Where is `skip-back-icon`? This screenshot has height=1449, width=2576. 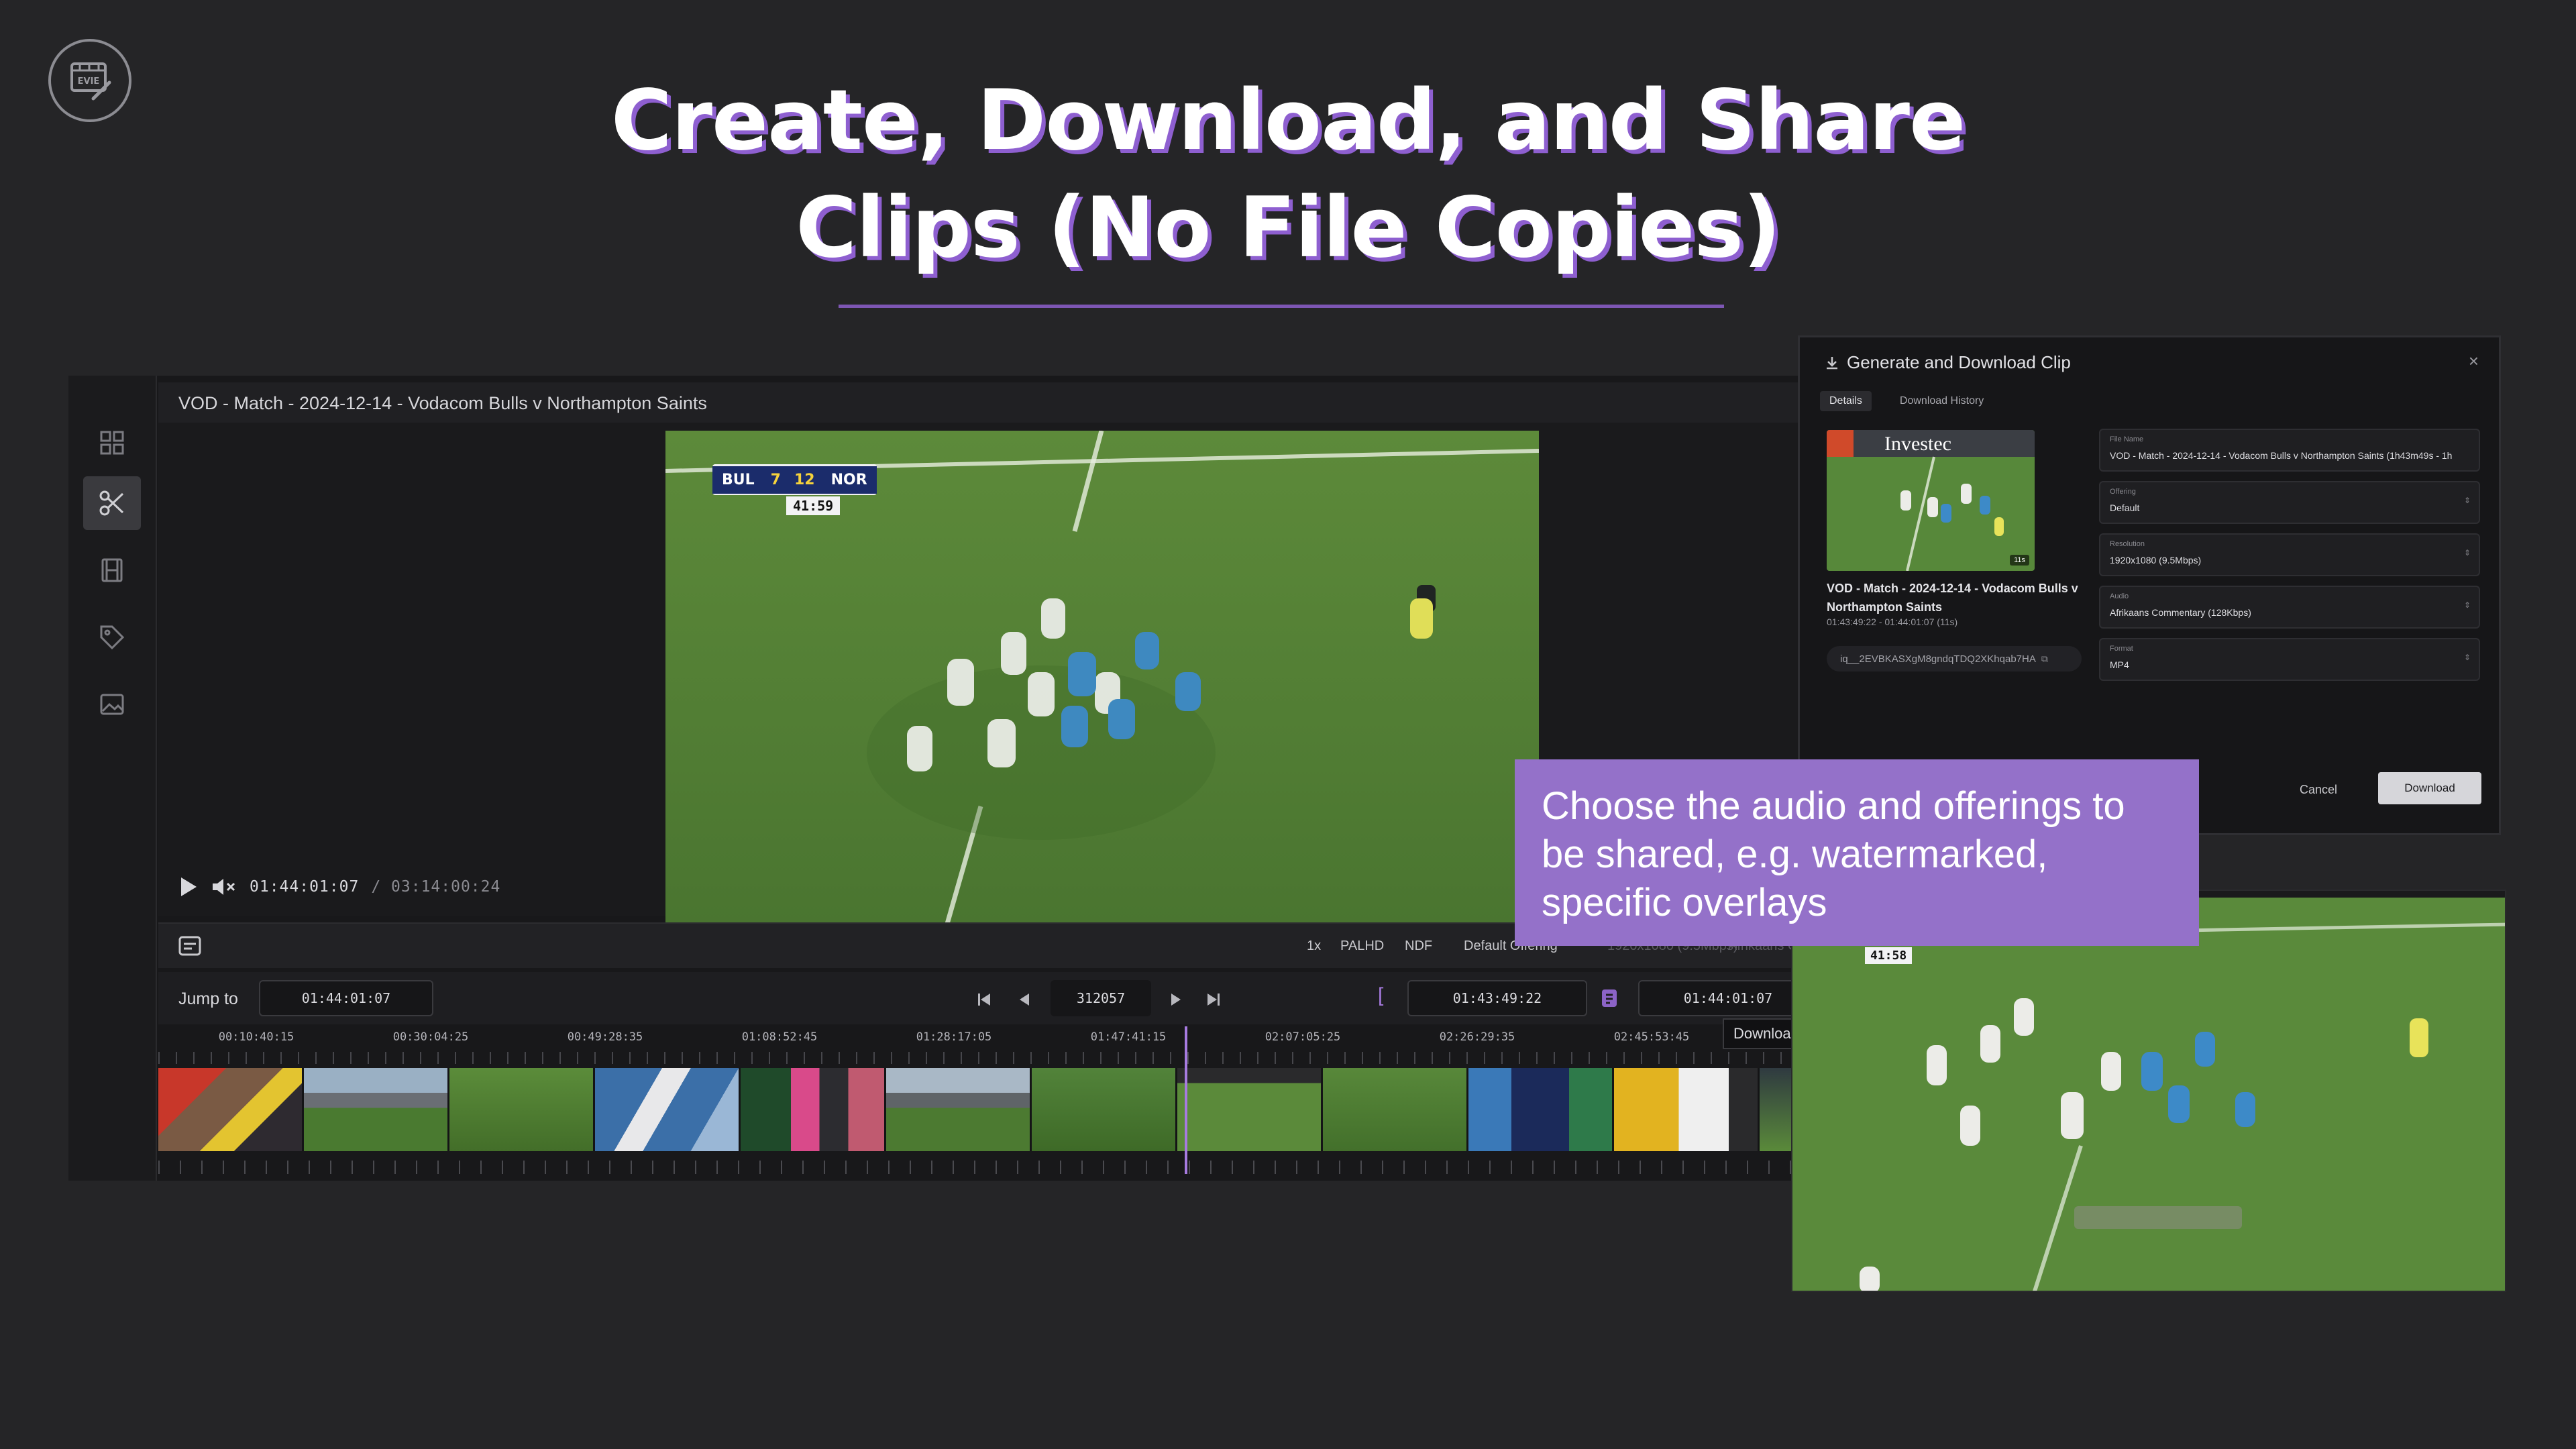 skip-back-icon is located at coordinates (984, 999).